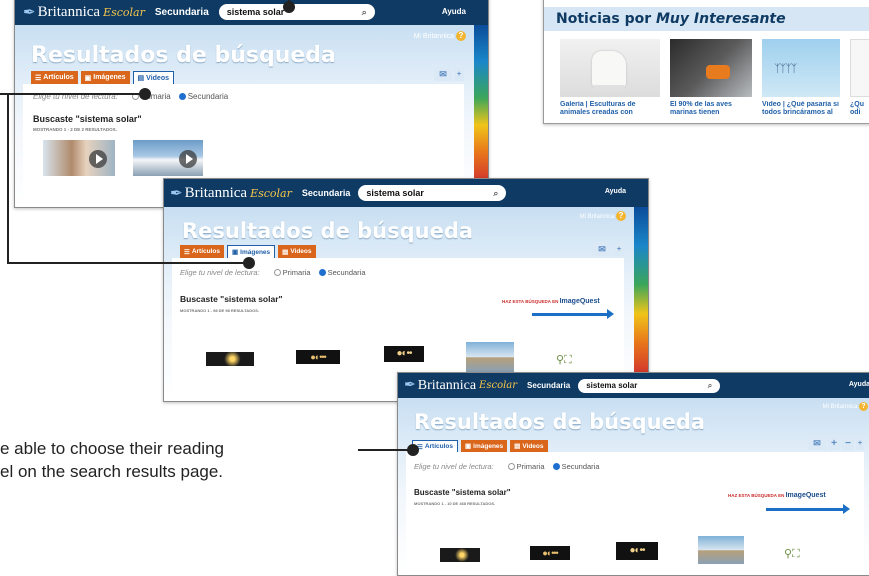 This screenshot has height=576, width=869. Describe the element at coordinates (455, 503) in the screenshot. I see `result-count: MOSTRANDO 1 - 10 DE 468 RESULTADOS.` at that location.